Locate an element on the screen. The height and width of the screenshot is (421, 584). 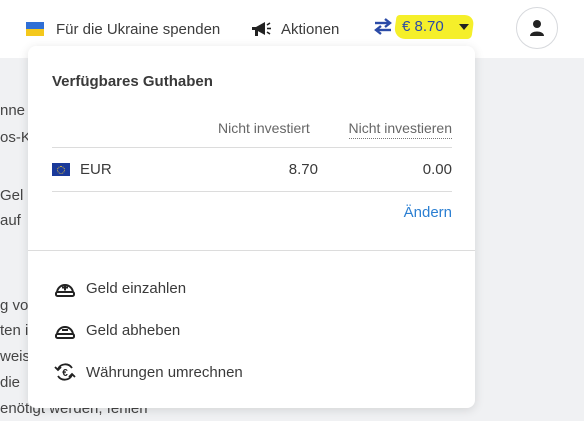
user-icon is located at coordinates (537, 28).